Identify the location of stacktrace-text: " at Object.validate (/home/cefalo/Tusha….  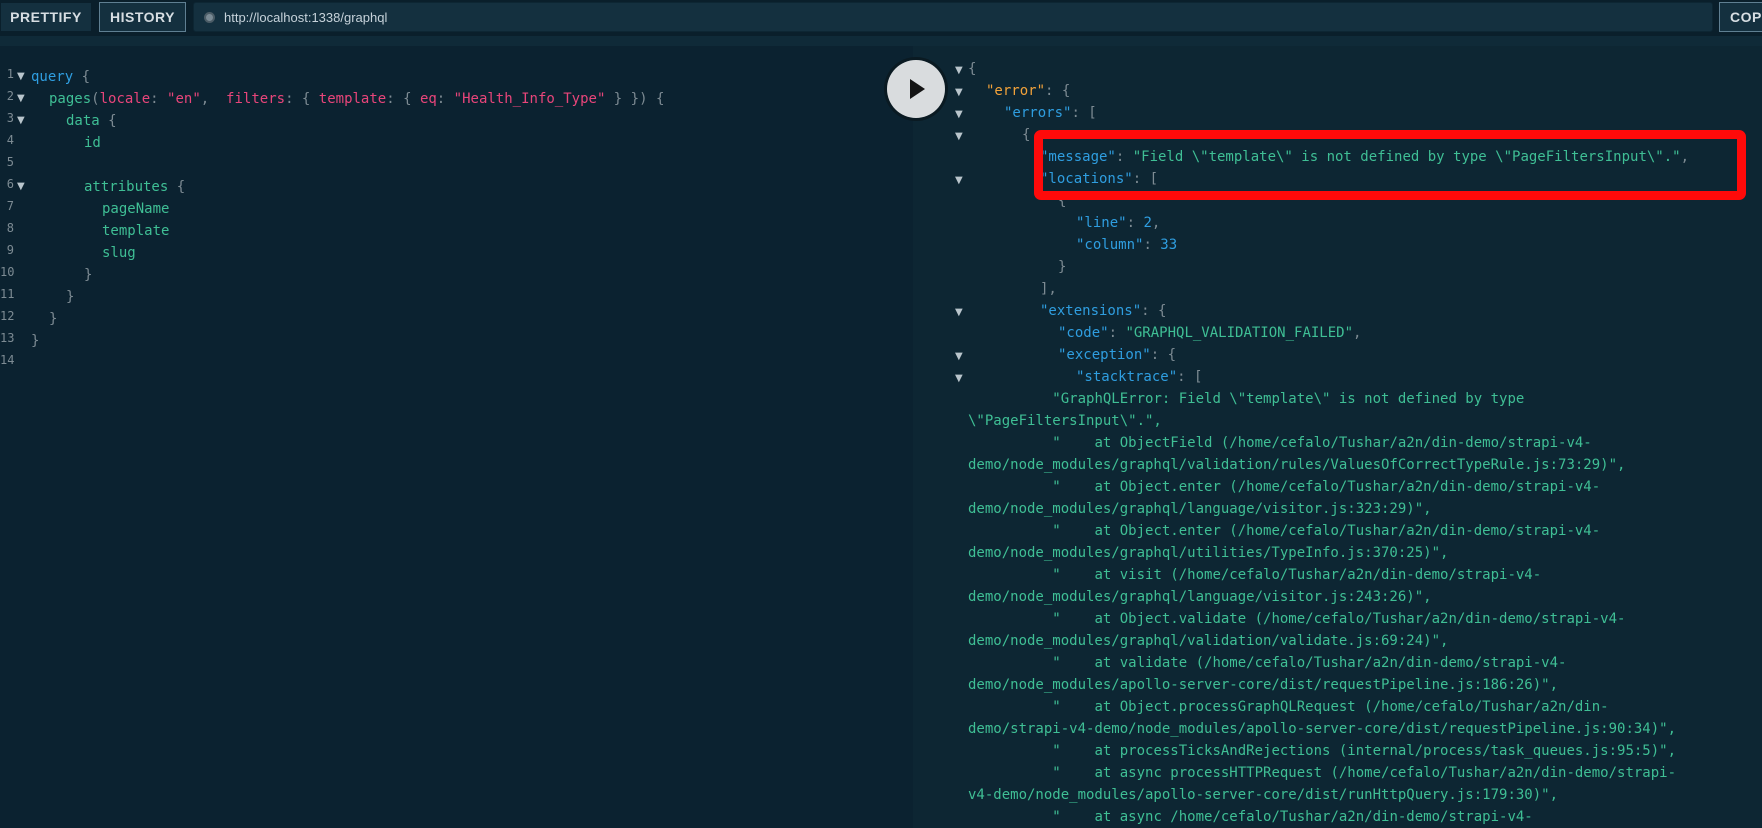
(1339, 619).